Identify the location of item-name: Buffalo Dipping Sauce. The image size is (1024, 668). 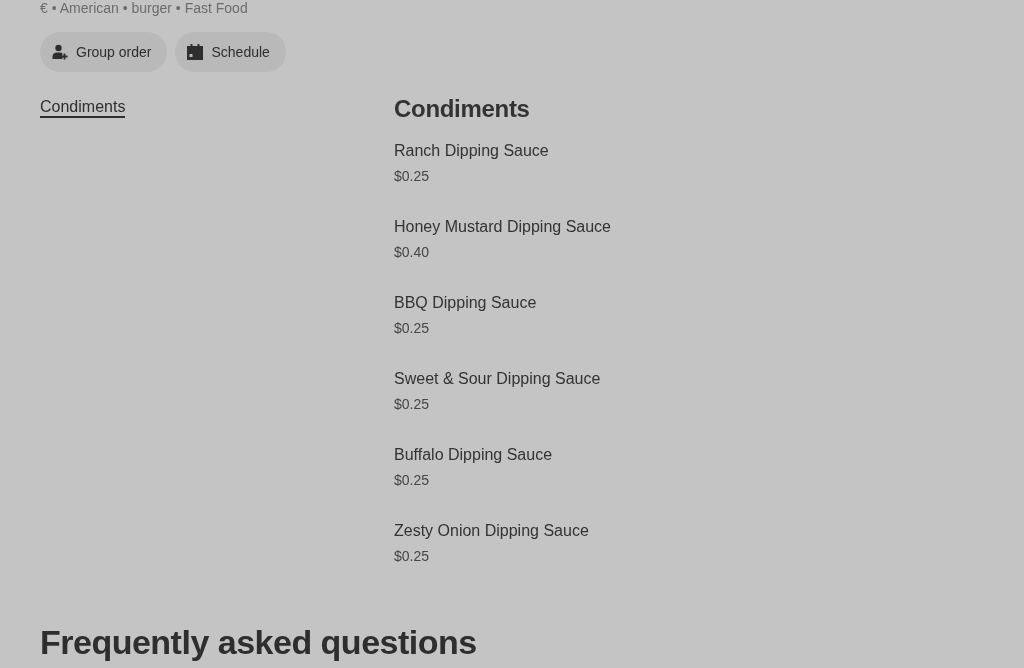
(473, 455).